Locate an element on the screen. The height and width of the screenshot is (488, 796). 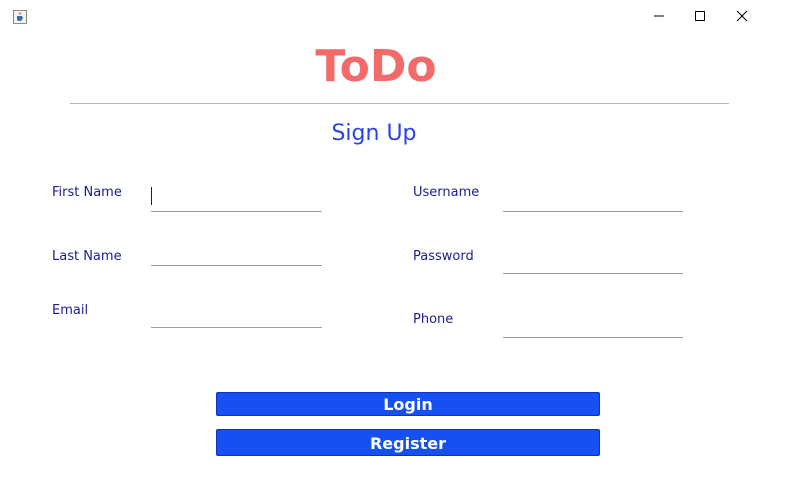
first-name-label: First Name is located at coordinates (87, 192).